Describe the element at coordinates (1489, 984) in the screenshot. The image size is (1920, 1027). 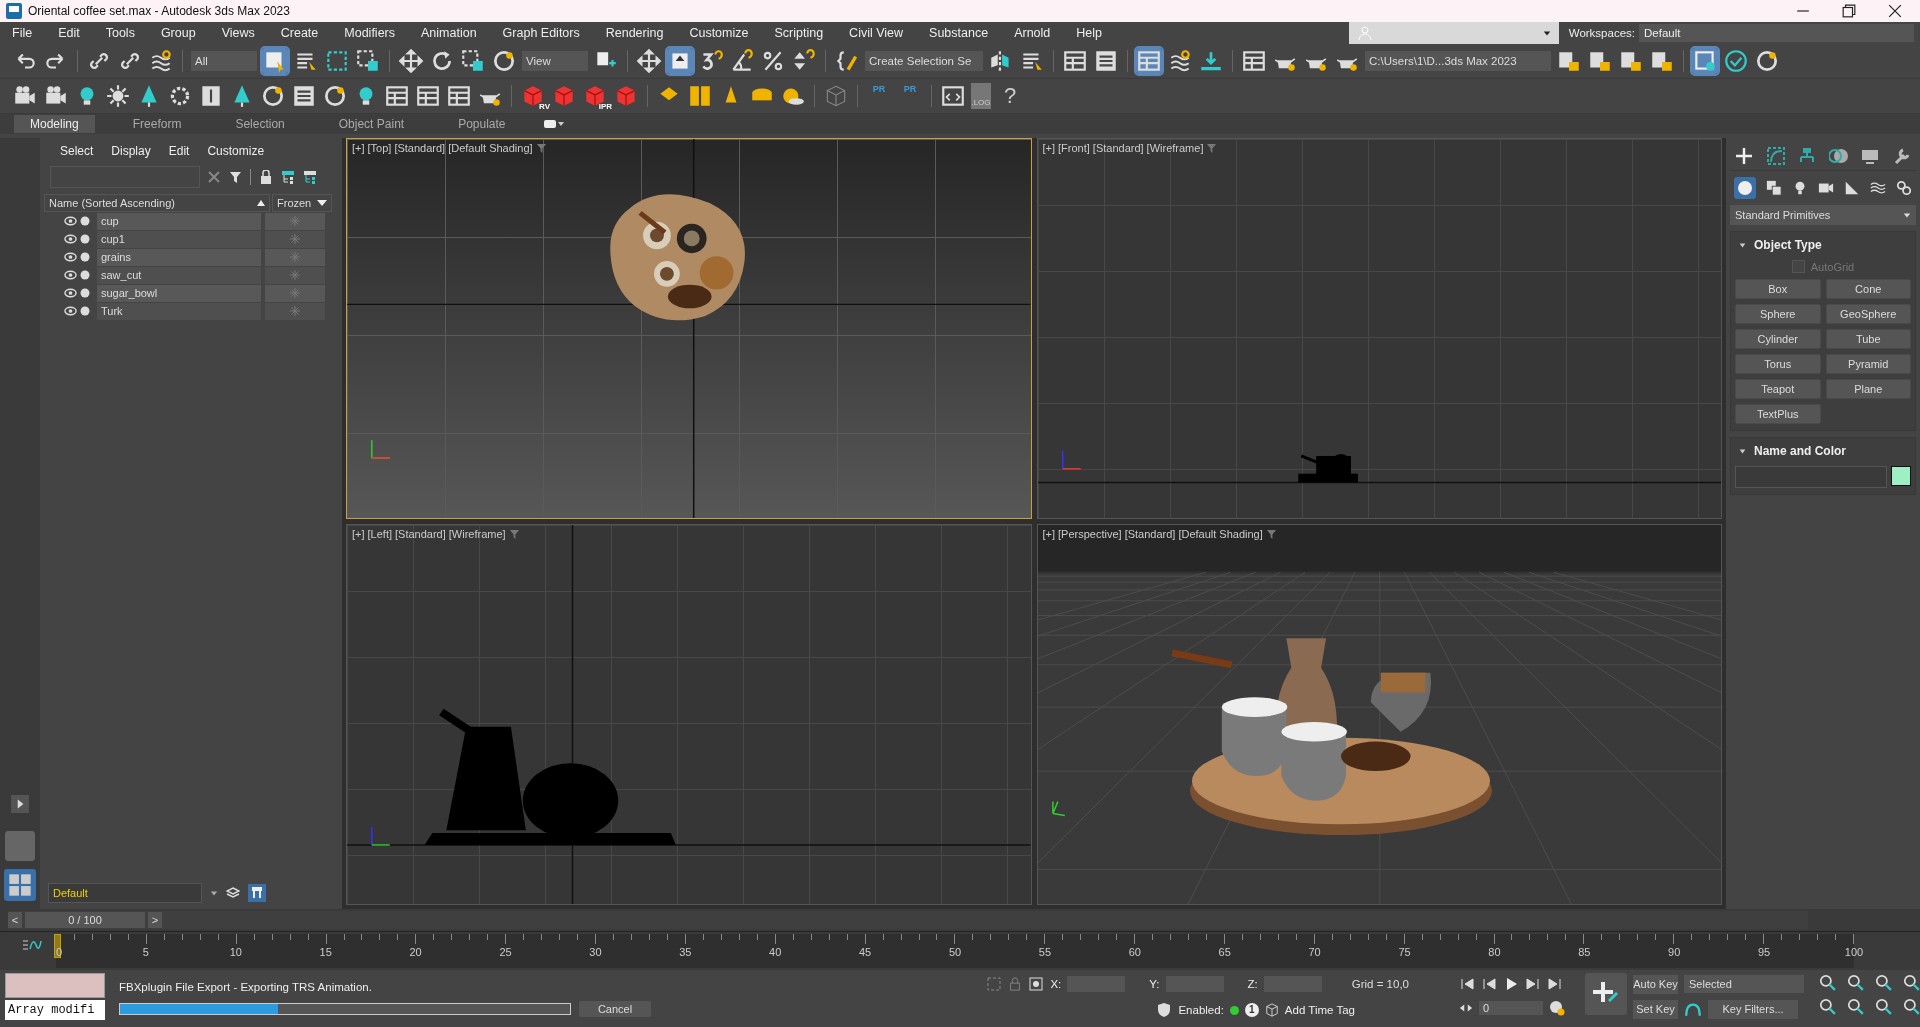
I see `previous-frame-icon` at that location.